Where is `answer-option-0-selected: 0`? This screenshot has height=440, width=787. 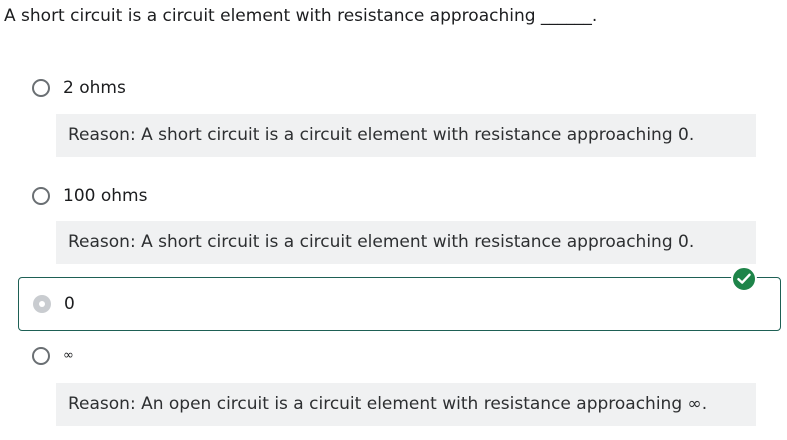
answer-option-0-selected: 0 is located at coordinates (399, 304).